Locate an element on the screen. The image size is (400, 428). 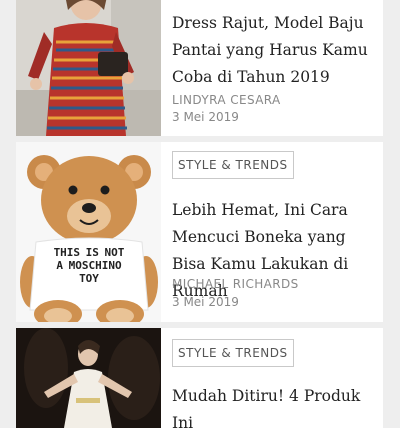
article-author: MICHAEL RICHARDS is located at coordinates (235, 284).